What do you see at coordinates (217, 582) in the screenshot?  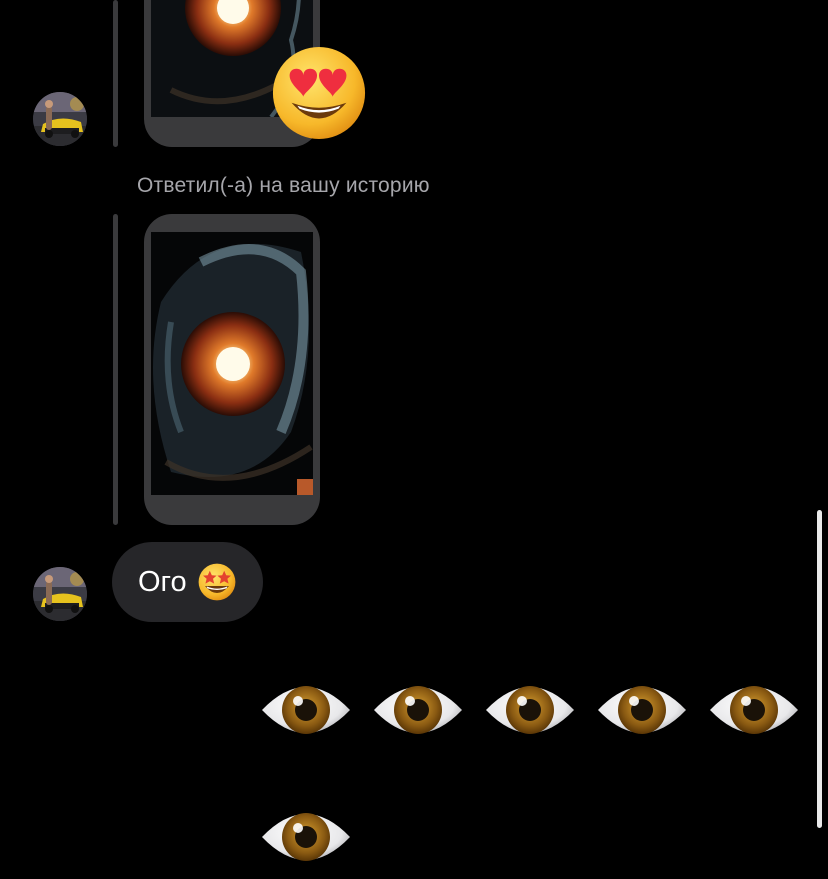 I see `star-struck-emoji-icon` at bounding box center [217, 582].